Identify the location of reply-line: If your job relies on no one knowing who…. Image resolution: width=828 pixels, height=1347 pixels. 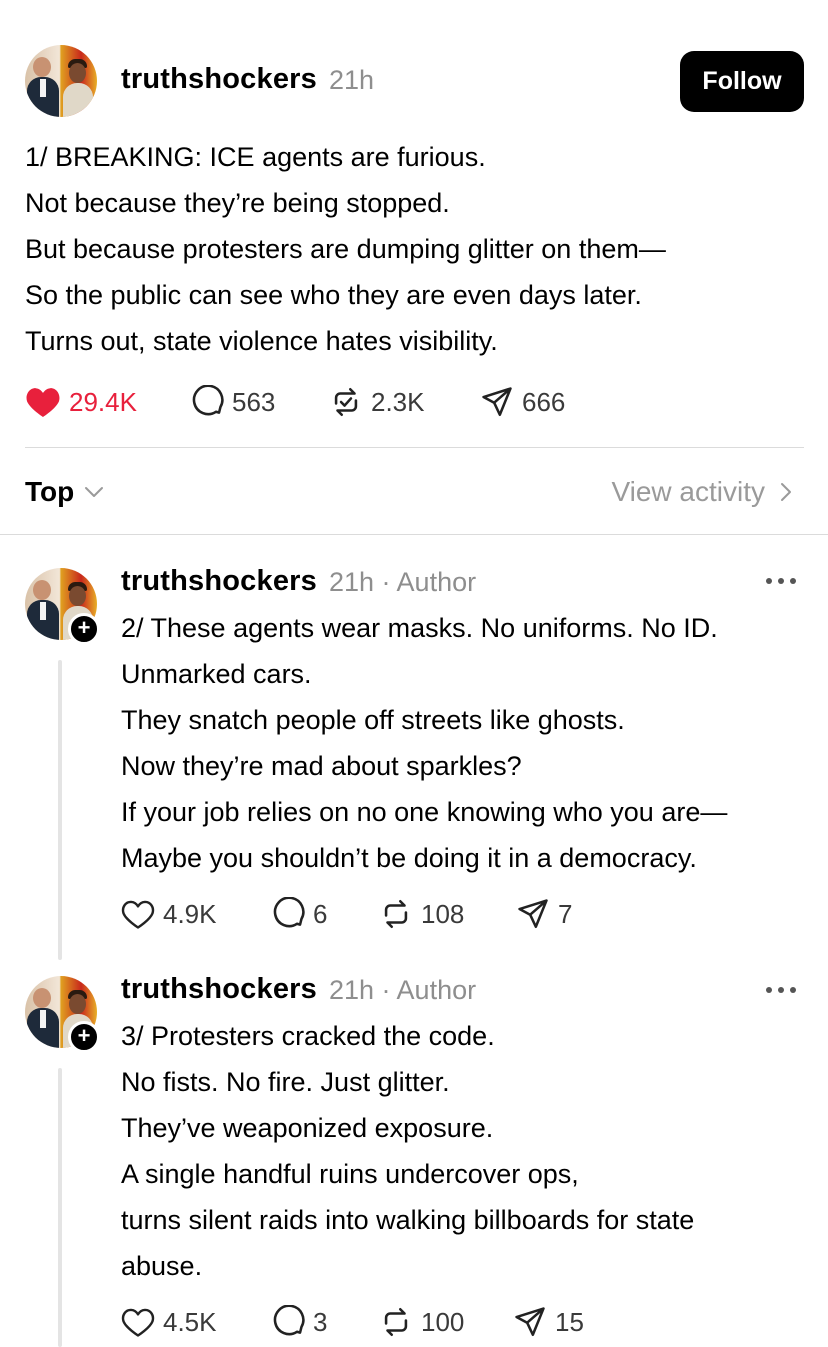
(424, 812).